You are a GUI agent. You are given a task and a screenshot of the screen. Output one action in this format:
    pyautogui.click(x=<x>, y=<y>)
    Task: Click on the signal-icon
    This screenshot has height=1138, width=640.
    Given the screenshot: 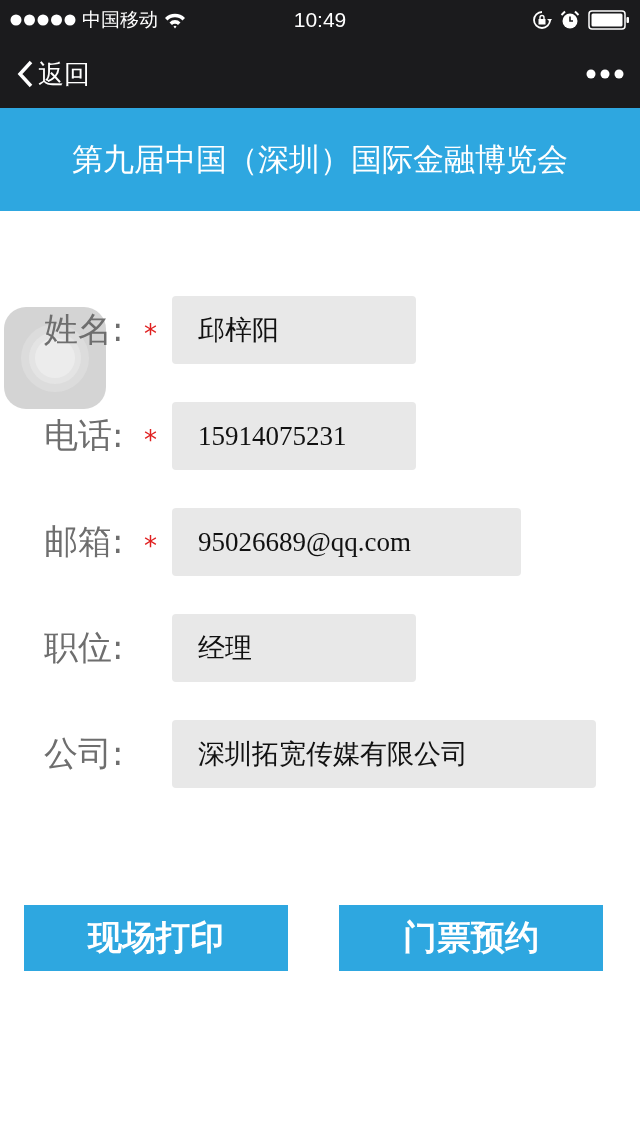 What is the action you would take?
    pyautogui.click(x=43, y=20)
    